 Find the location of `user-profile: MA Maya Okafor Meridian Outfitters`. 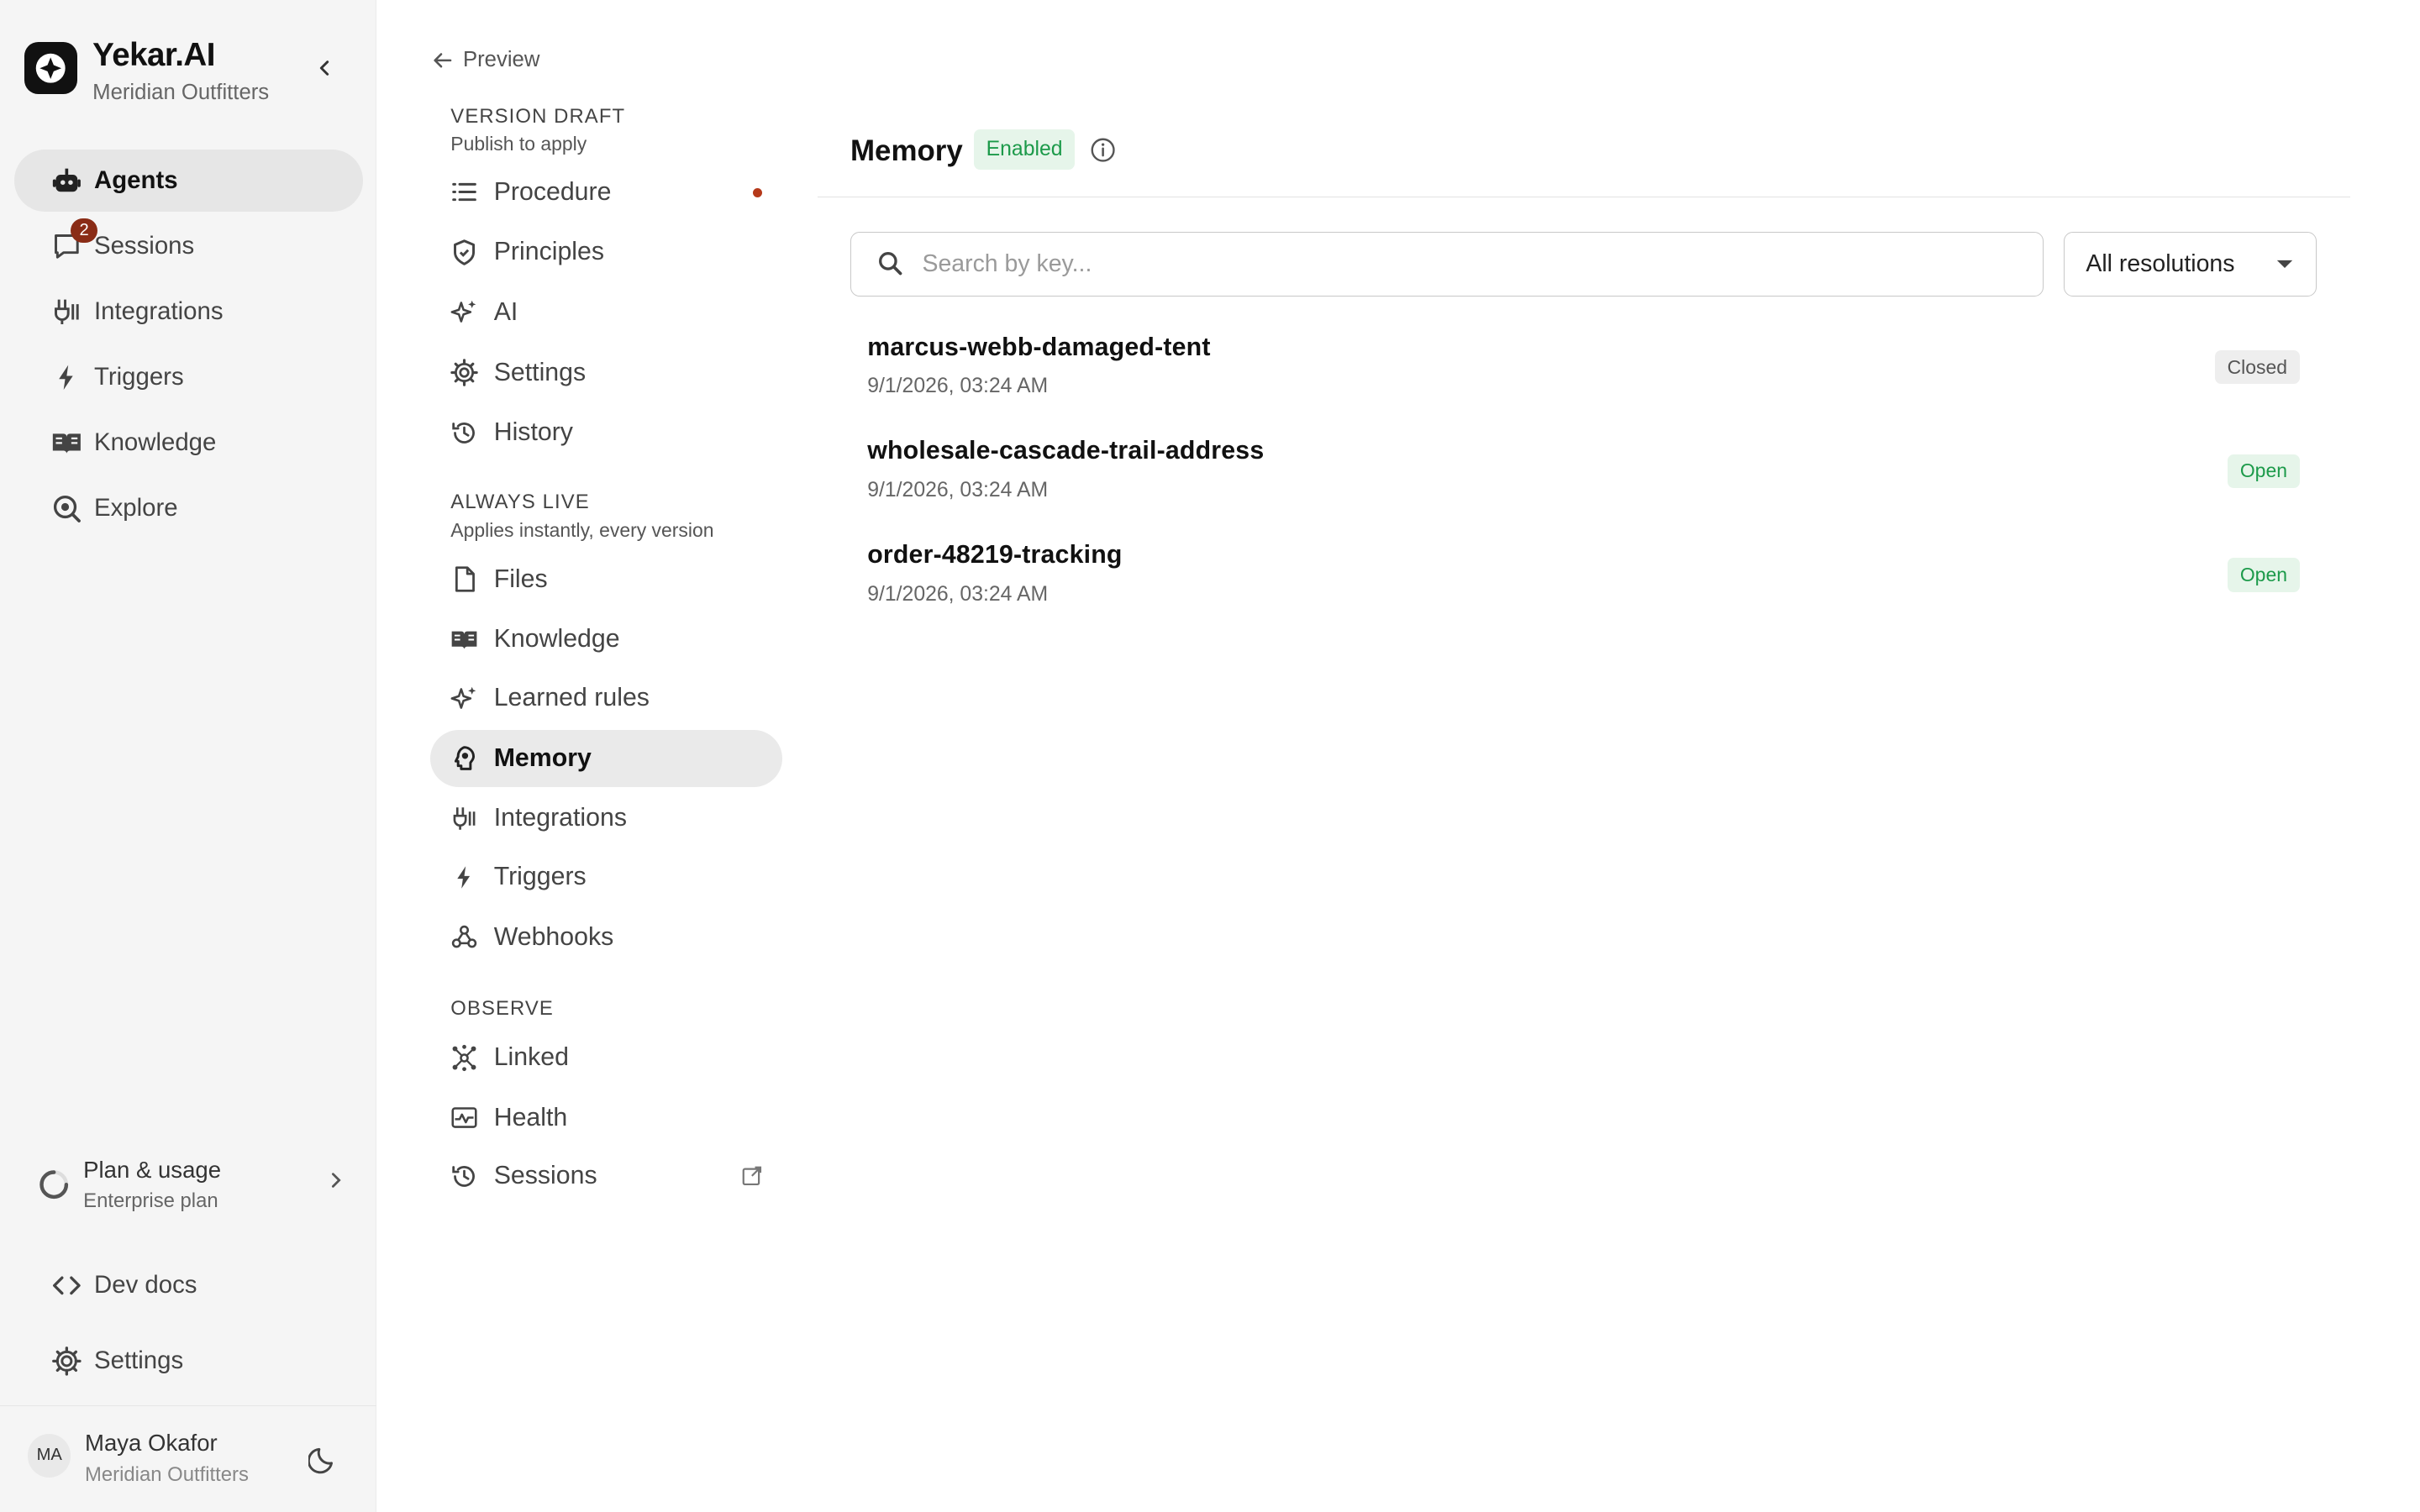

user-profile: MA Maya Okafor Meridian Outfitters is located at coordinates (188, 1458).